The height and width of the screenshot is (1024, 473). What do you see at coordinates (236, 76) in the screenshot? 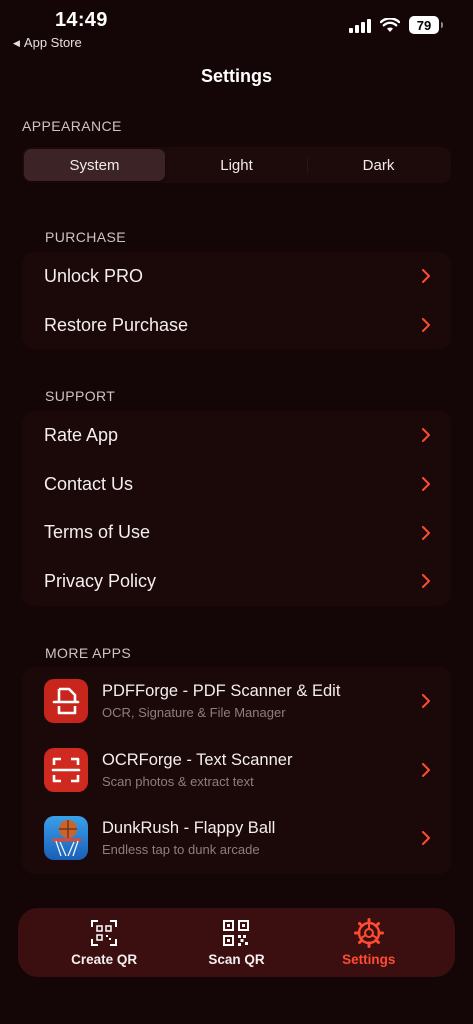
I see `page-title: Settings` at bounding box center [236, 76].